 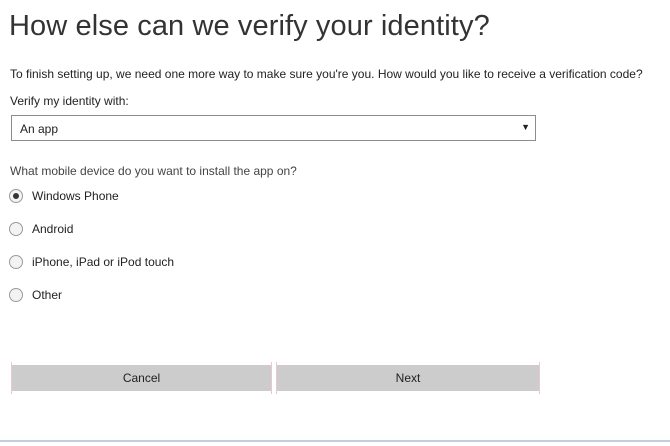 What do you see at coordinates (335, 441) in the screenshot?
I see `page-bottom-divider` at bounding box center [335, 441].